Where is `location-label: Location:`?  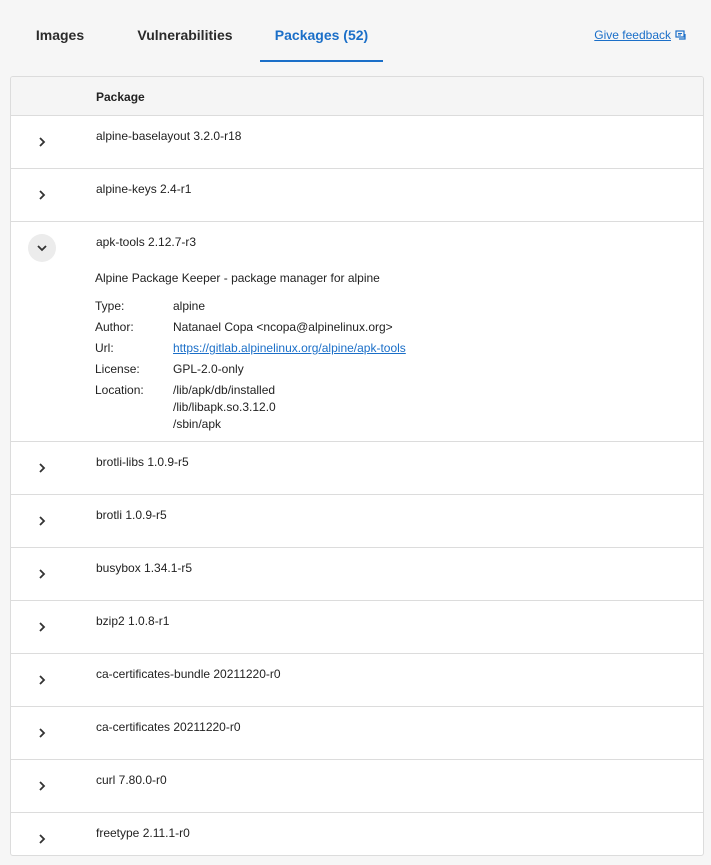
location-label: Location: is located at coordinates (119, 390).